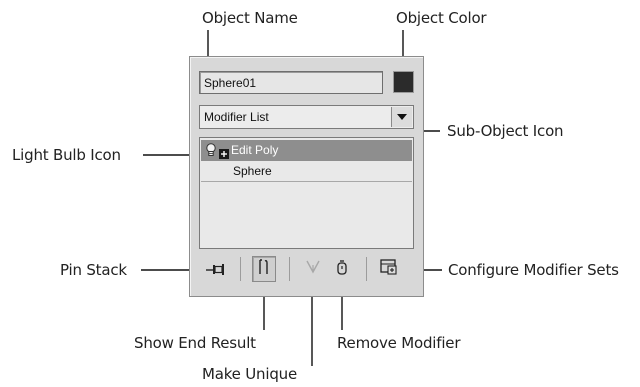 This screenshot has height=387, width=640. What do you see at coordinates (236, 117) in the screenshot?
I see `modifier-list-label: Modifier List` at bounding box center [236, 117].